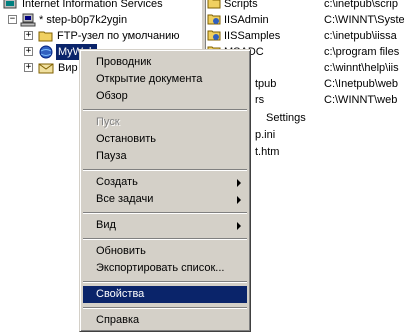  Describe the element at coordinates (92, 5) in the screenshot. I see `tree-label-root: Internet Information Services` at that location.